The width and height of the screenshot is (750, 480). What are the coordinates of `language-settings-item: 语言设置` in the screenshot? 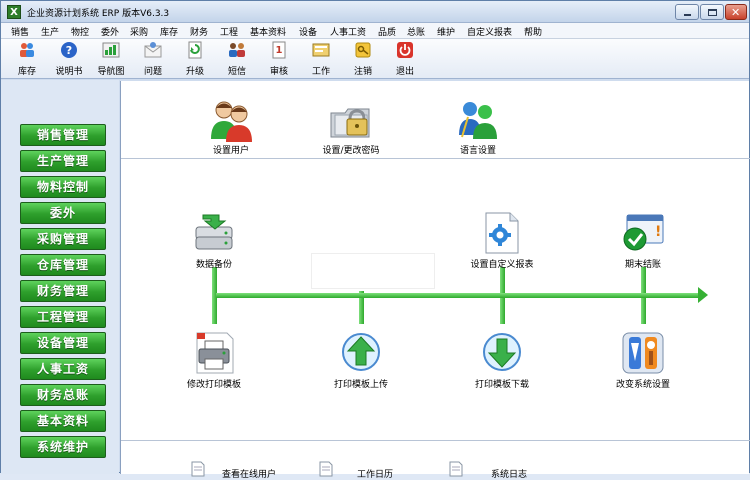 It's located at (478, 128).